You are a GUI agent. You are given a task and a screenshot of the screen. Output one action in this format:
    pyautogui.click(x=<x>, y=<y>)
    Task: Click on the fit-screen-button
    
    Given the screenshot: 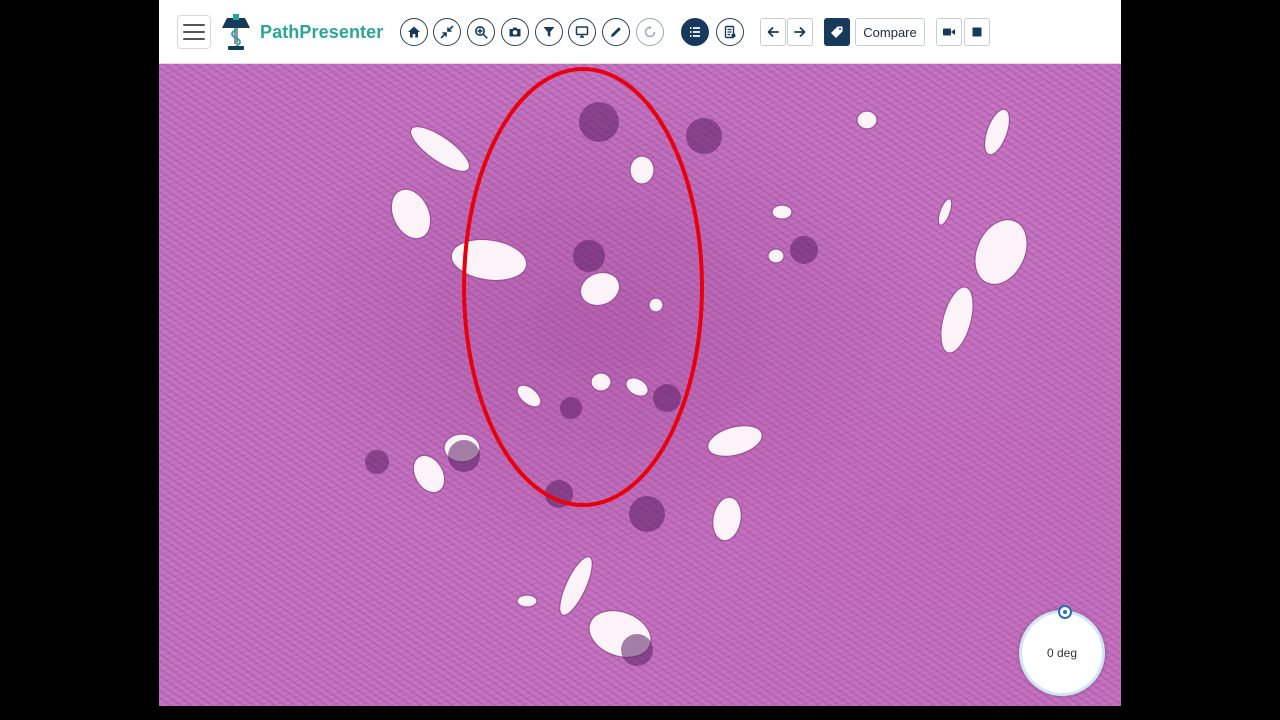 What is the action you would take?
    pyautogui.click(x=447, y=32)
    